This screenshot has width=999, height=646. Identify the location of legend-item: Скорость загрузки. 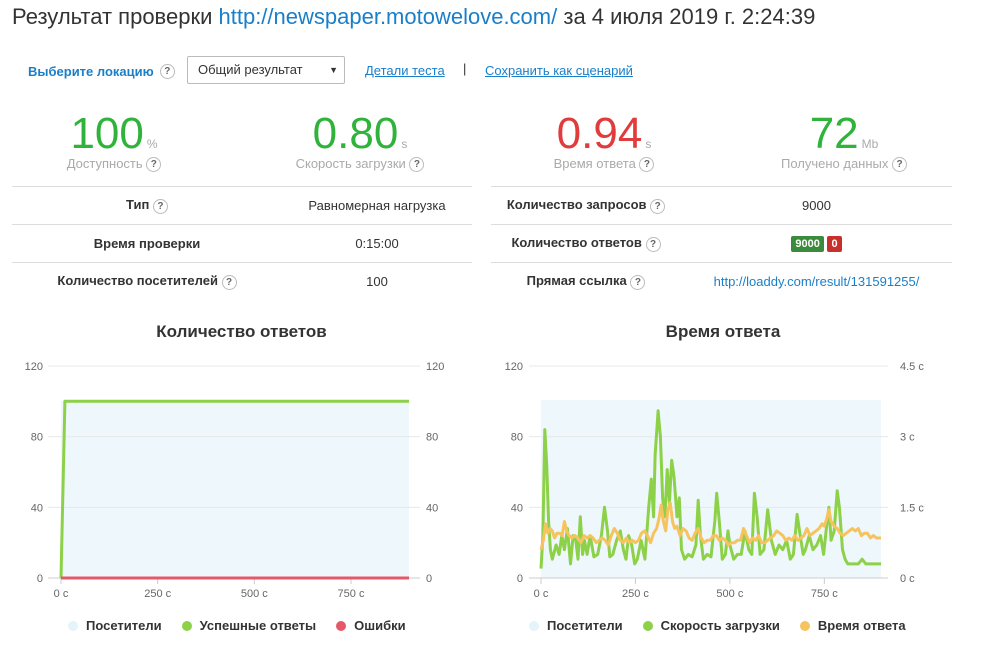
(711, 625).